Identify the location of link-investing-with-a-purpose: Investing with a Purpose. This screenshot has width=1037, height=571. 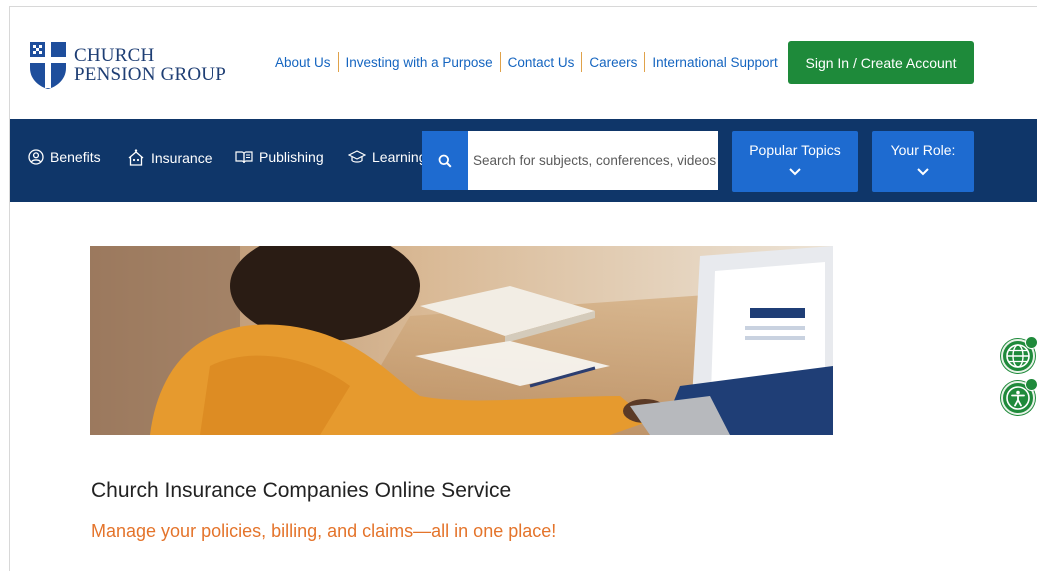
(419, 62).